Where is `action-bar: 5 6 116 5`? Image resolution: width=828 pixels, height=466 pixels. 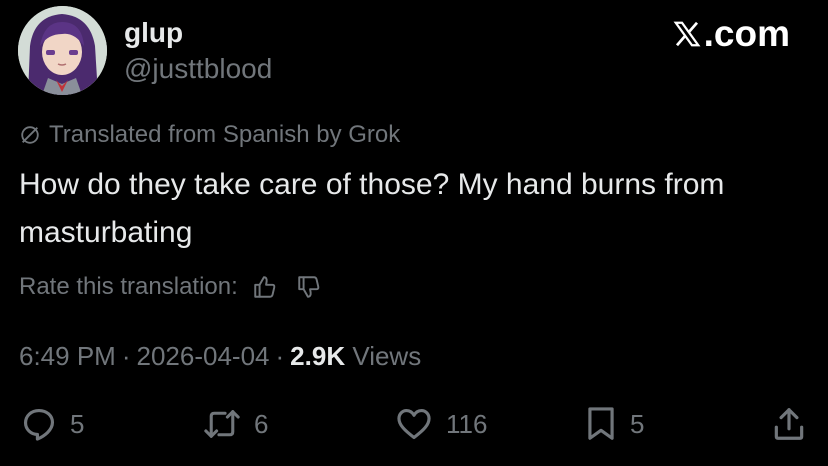
action-bar: 5 6 116 5 is located at coordinates (414, 424).